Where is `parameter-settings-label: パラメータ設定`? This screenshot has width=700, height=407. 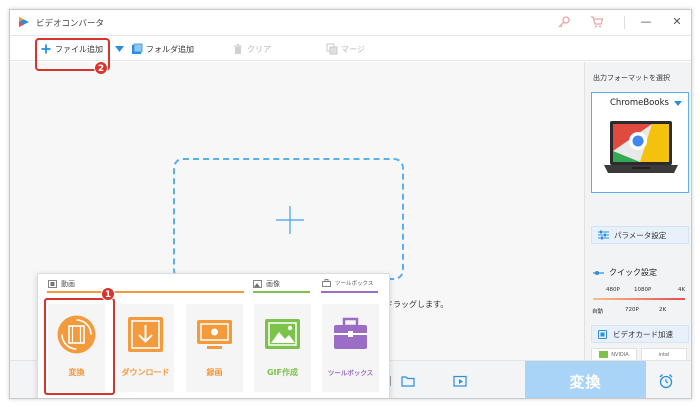
parameter-settings-label: パラメータ設定 is located at coordinates (640, 235).